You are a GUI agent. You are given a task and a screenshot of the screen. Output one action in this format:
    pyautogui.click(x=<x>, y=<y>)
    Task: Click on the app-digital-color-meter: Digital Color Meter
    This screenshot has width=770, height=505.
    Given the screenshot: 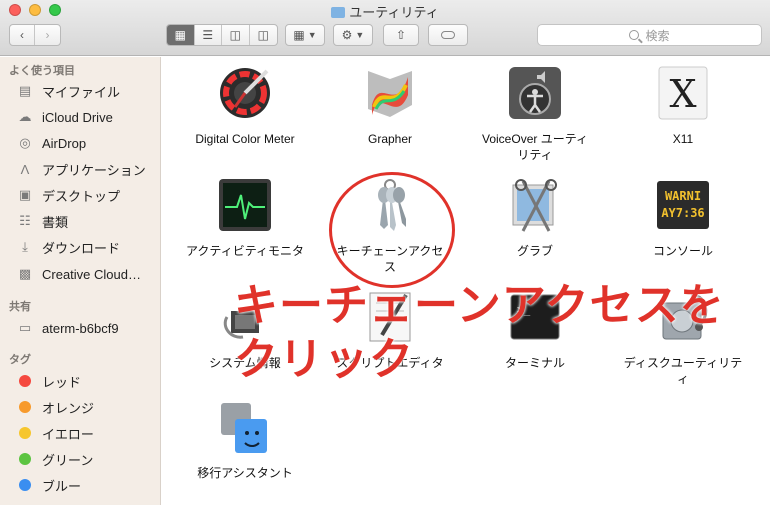 What is the action you would take?
    pyautogui.click(x=245, y=106)
    